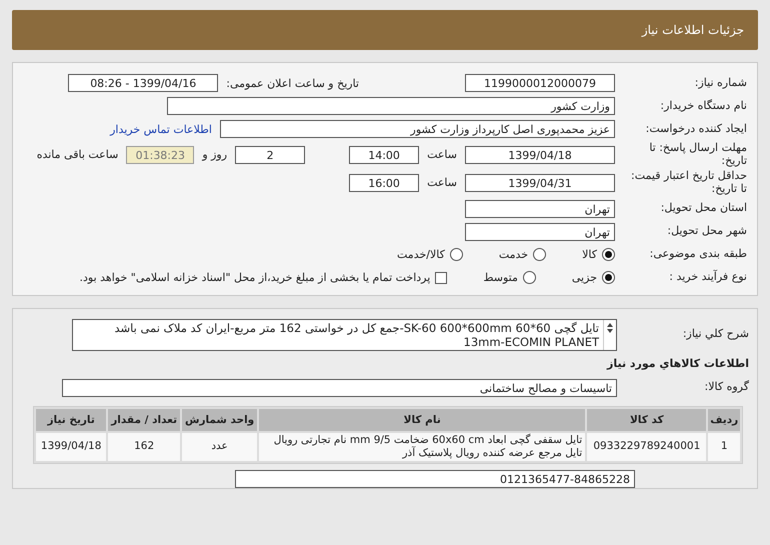 Image resolution: width=770 pixels, height=545 pixels. What do you see at coordinates (71, 446) in the screenshot?
I see `table-cell: 1399/04/18` at bounding box center [71, 446].